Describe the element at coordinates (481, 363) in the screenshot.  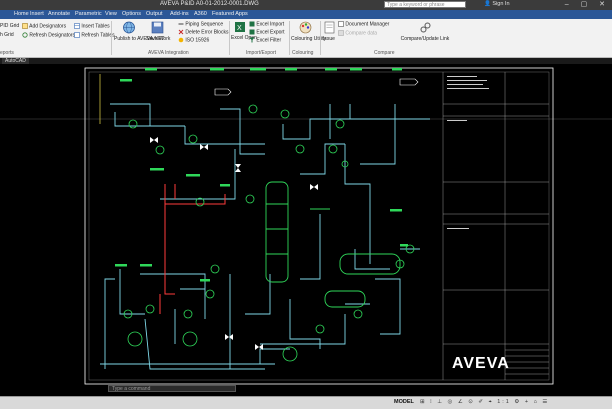
I see `aveva-logo: AVEVA` at that location.